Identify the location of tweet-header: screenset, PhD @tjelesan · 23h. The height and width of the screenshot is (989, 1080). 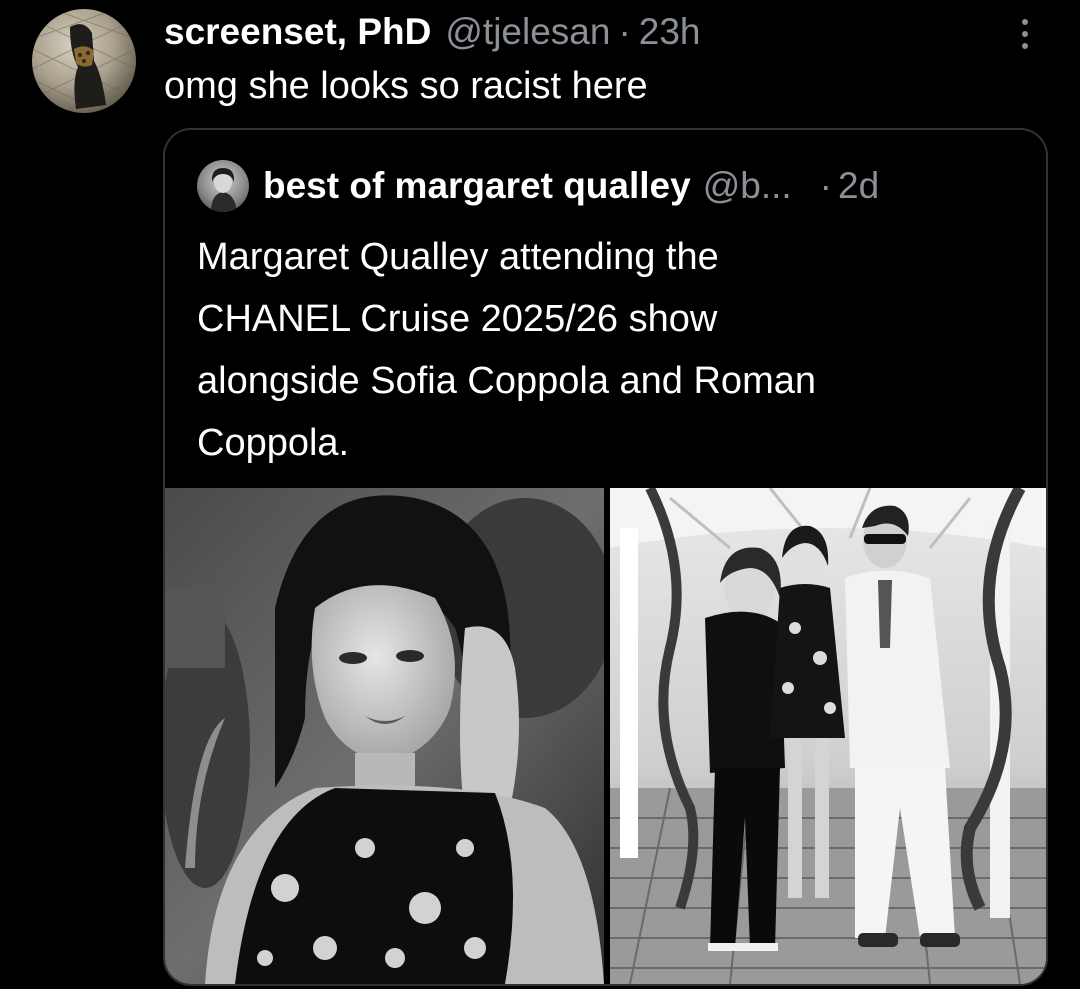
(432, 32).